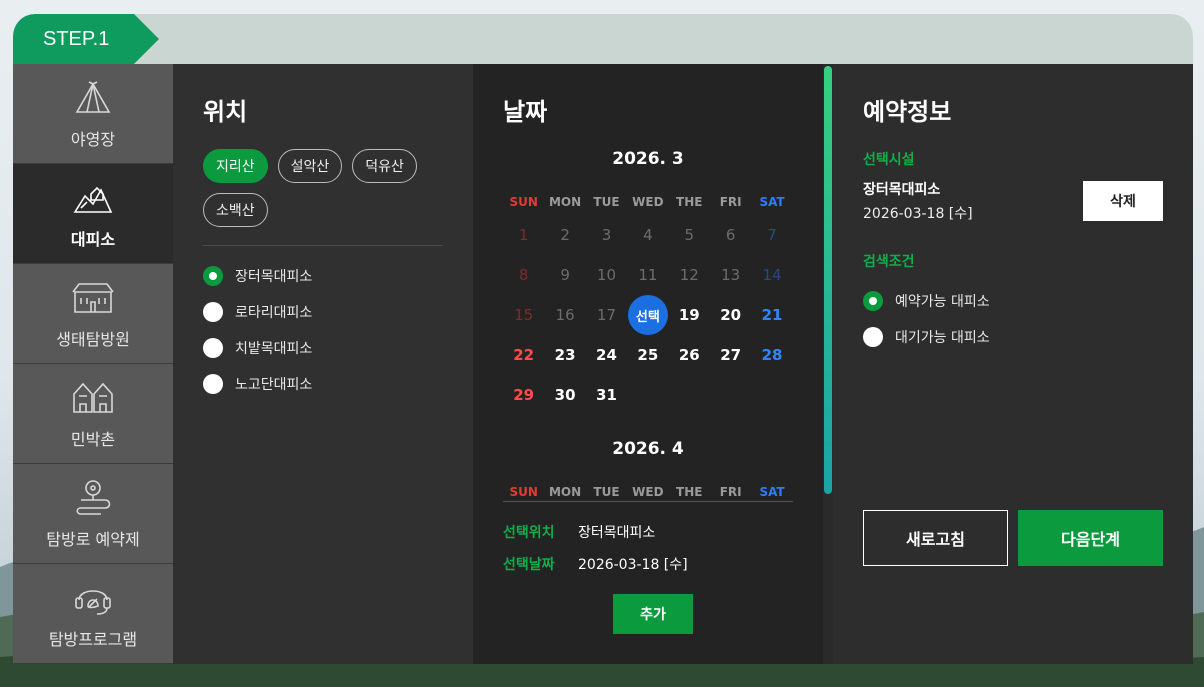 Image resolution: width=1204 pixels, height=687 pixels. Describe the element at coordinates (213, 276) in the screenshot. I see `radio-selected-icon` at that location.